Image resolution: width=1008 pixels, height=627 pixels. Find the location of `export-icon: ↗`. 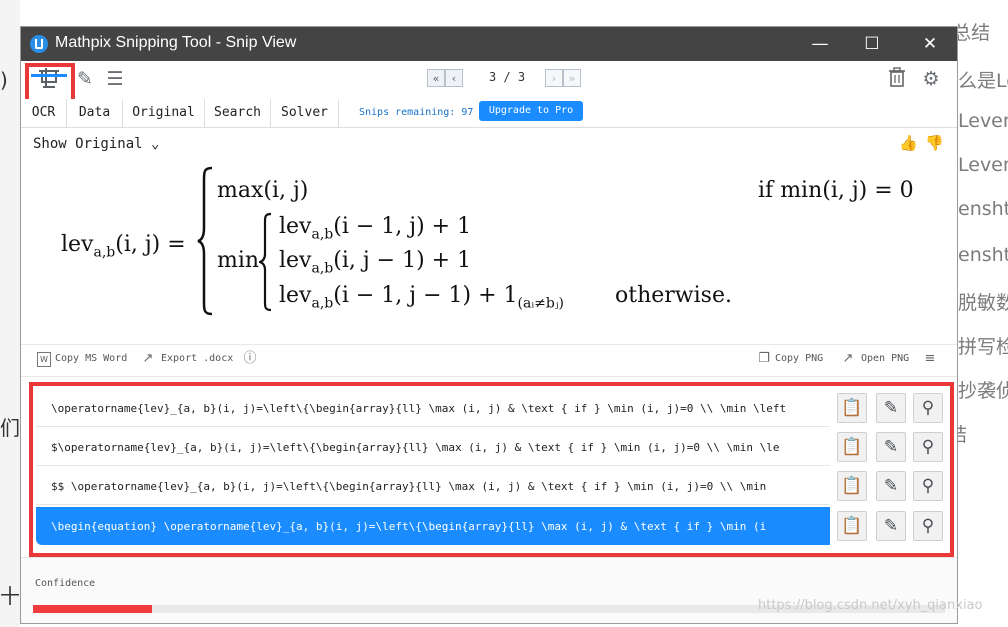

export-icon: ↗ is located at coordinates (148, 358).